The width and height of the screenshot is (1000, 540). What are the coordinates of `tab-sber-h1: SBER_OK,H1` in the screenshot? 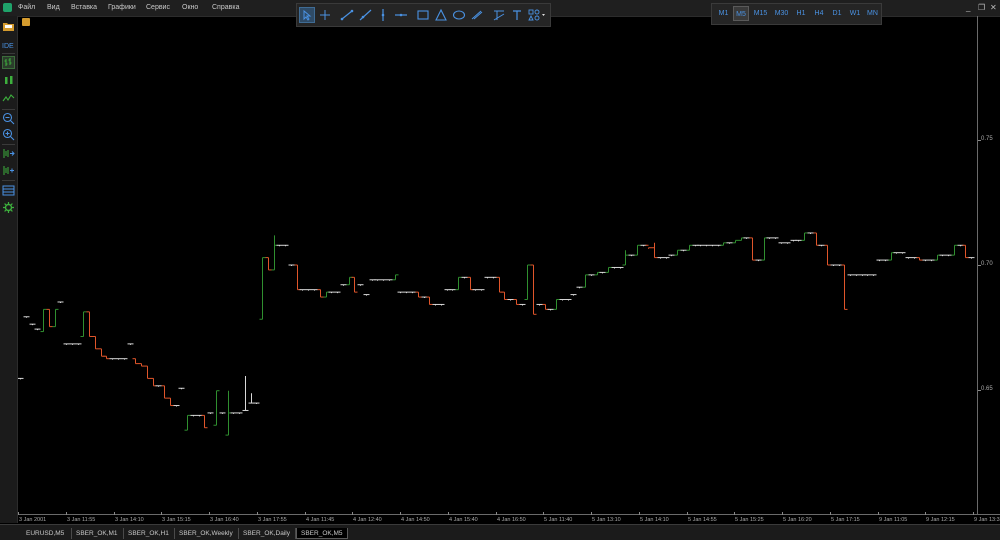 It's located at (149, 533).